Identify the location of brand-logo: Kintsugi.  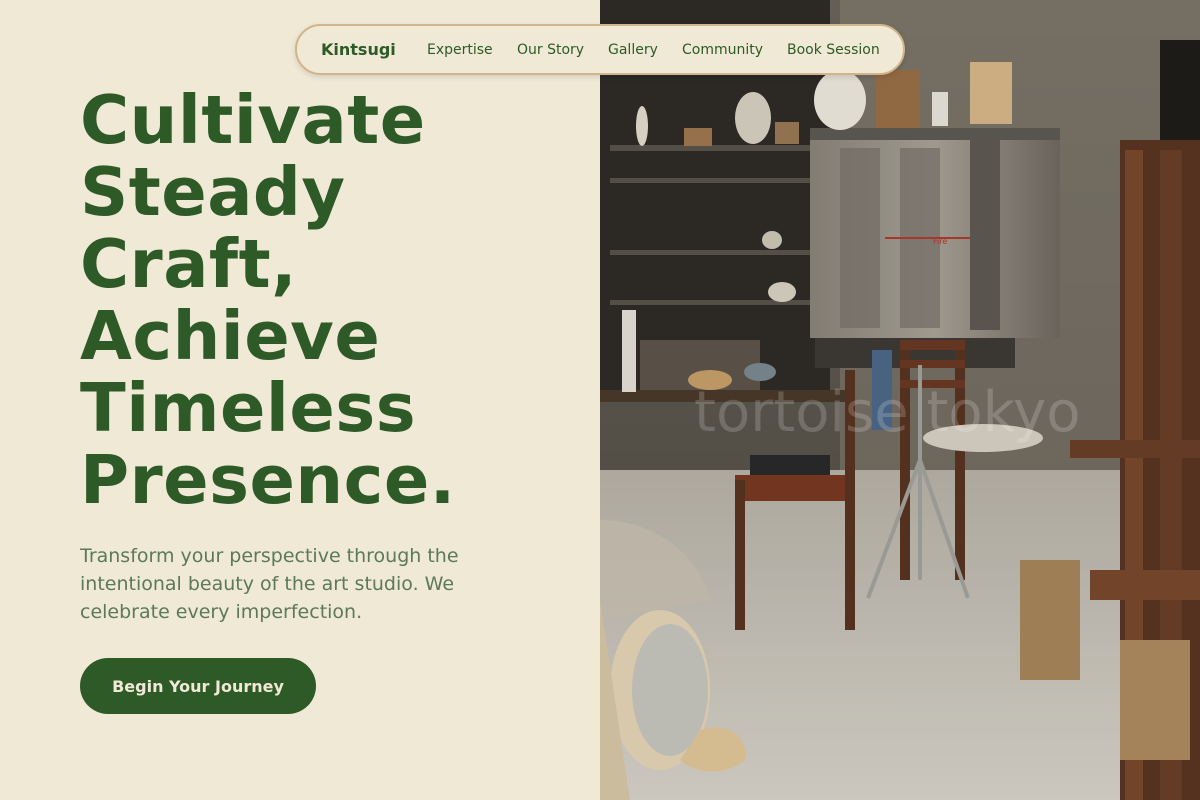
(358, 49).